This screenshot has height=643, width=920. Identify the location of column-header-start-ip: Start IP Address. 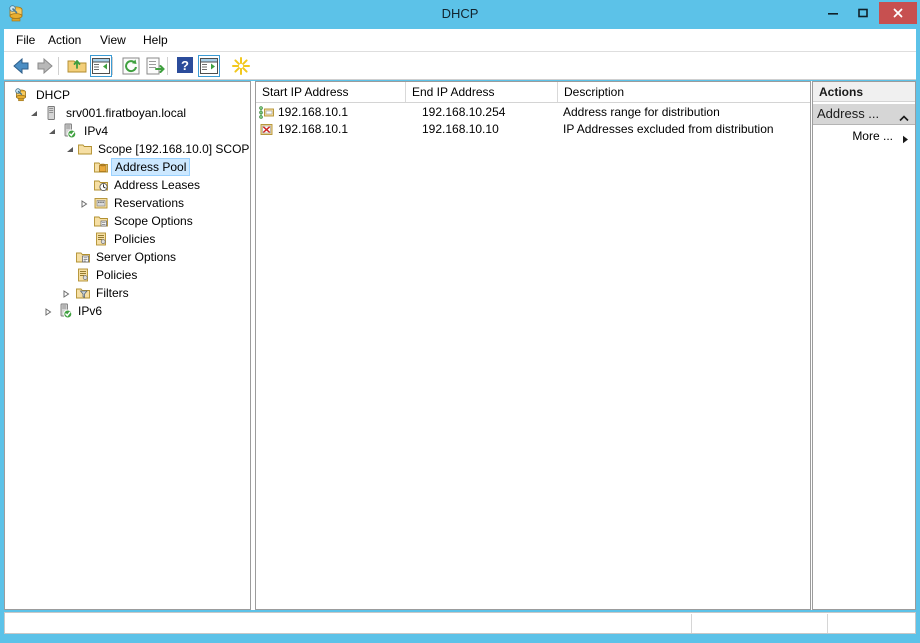
(331, 92).